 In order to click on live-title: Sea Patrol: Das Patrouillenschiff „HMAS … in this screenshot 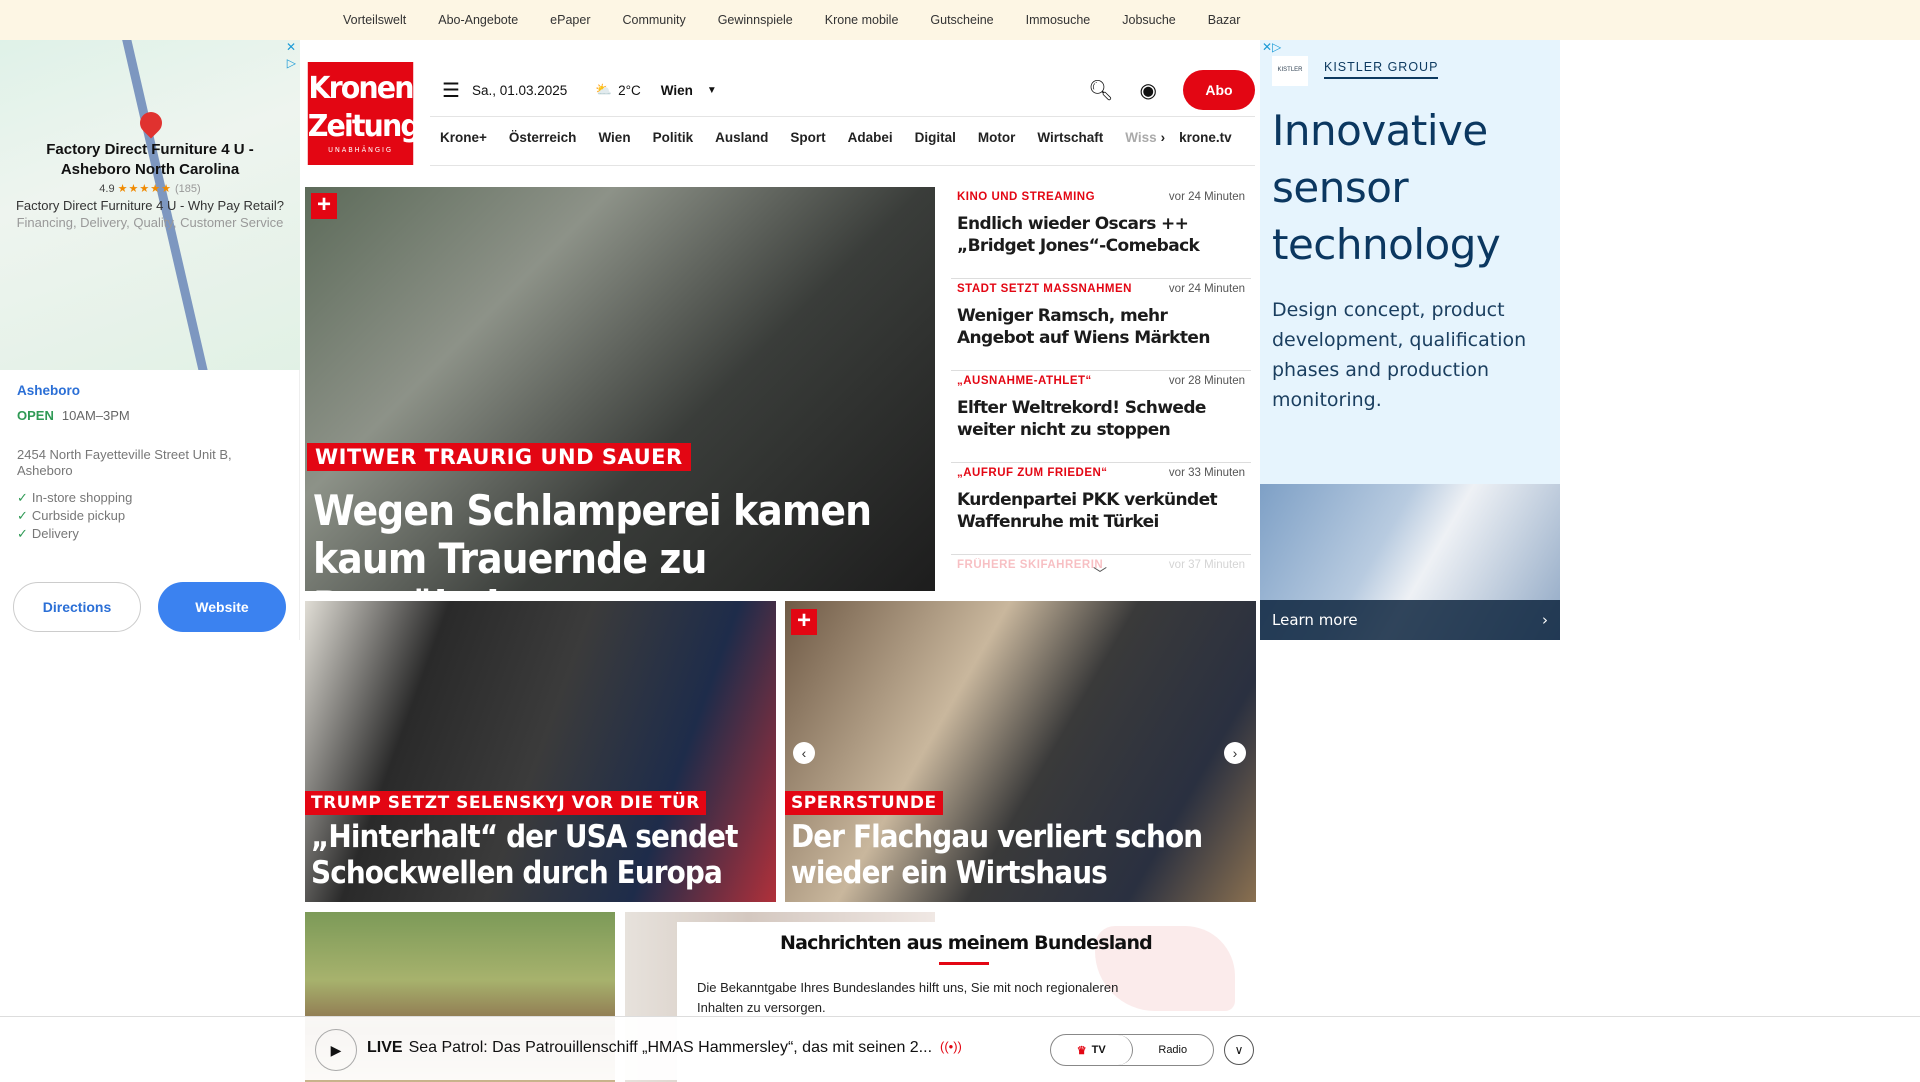, I will do `click(670, 1047)`.